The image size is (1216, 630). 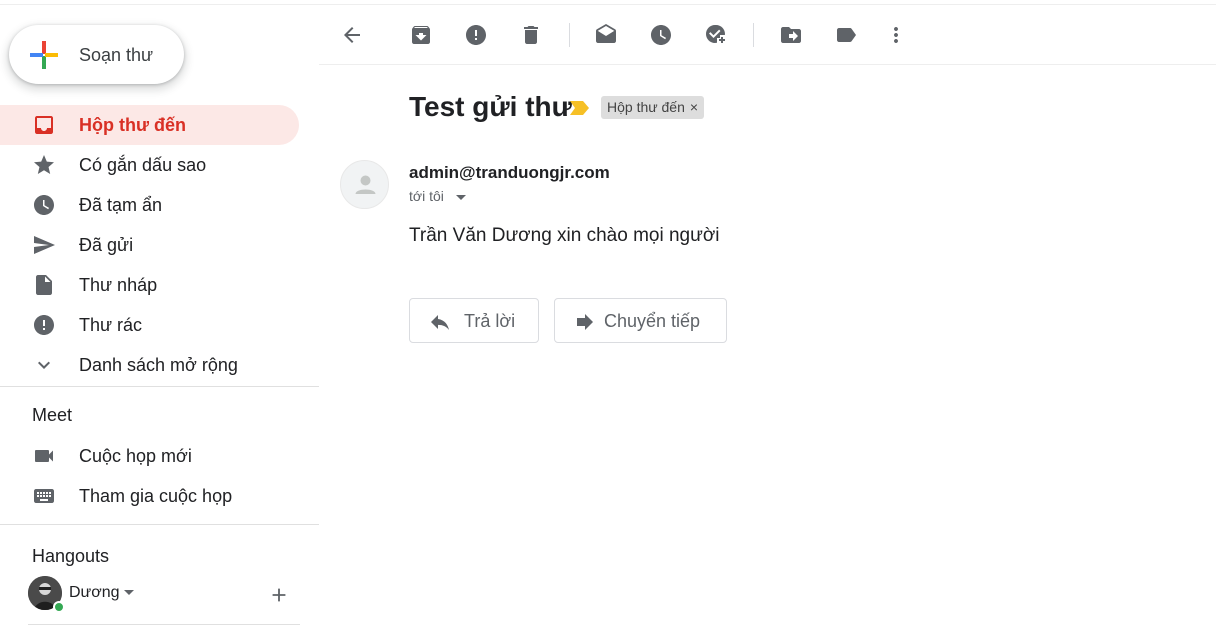 I want to click on sidebar-item-snoozed: Đã tạm ẩn, so click(x=149, y=205).